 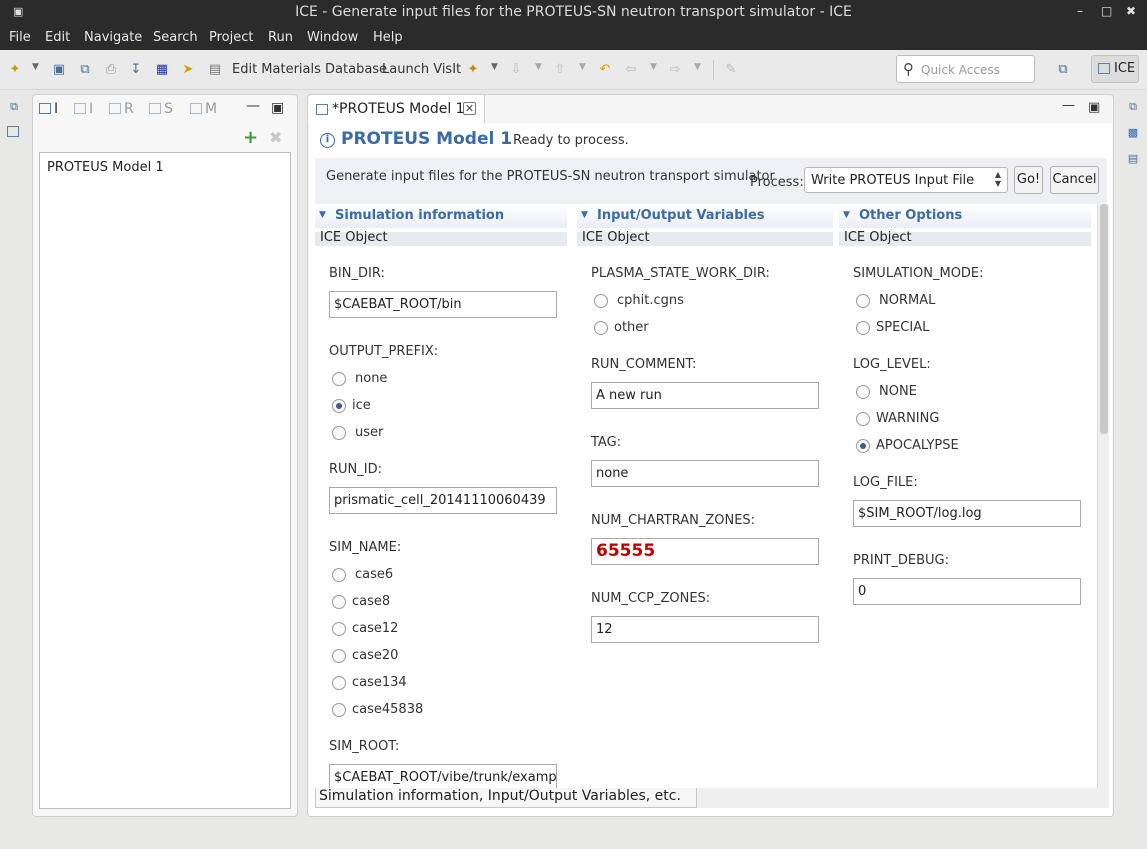 What do you see at coordinates (1094, 107) in the screenshot?
I see `maximize-editor-icon: ▣` at bounding box center [1094, 107].